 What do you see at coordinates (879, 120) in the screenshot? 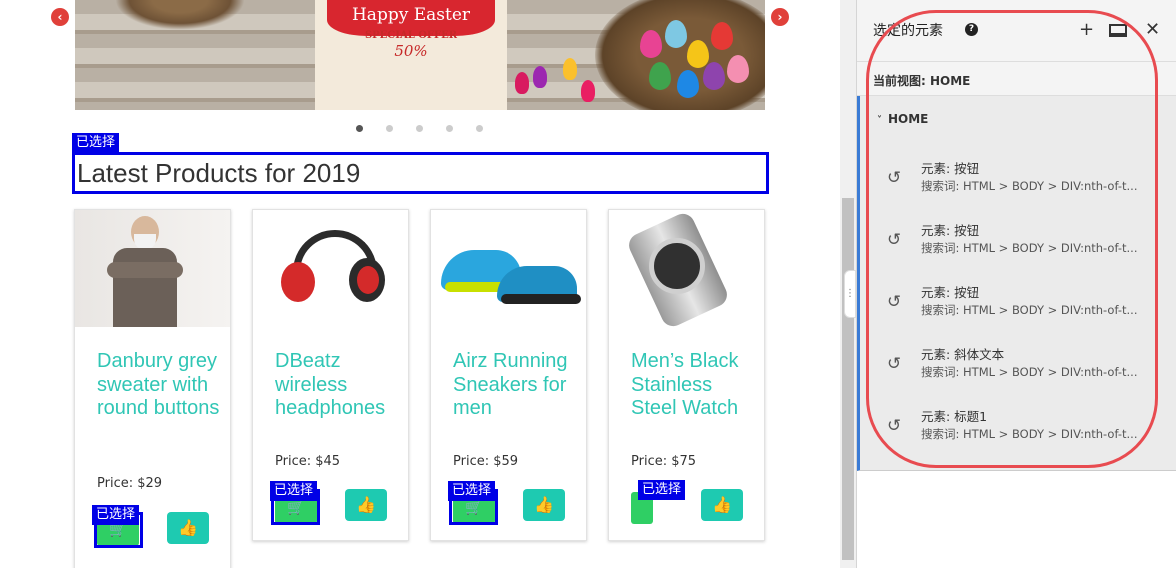
I see `chevron-down-icon: ˅` at bounding box center [879, 120].